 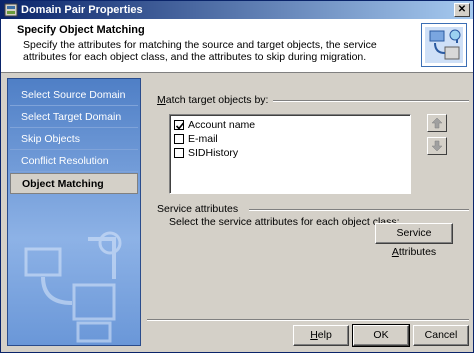 I want to click on list-item-label: E-mail, so click(x=203, y=139).